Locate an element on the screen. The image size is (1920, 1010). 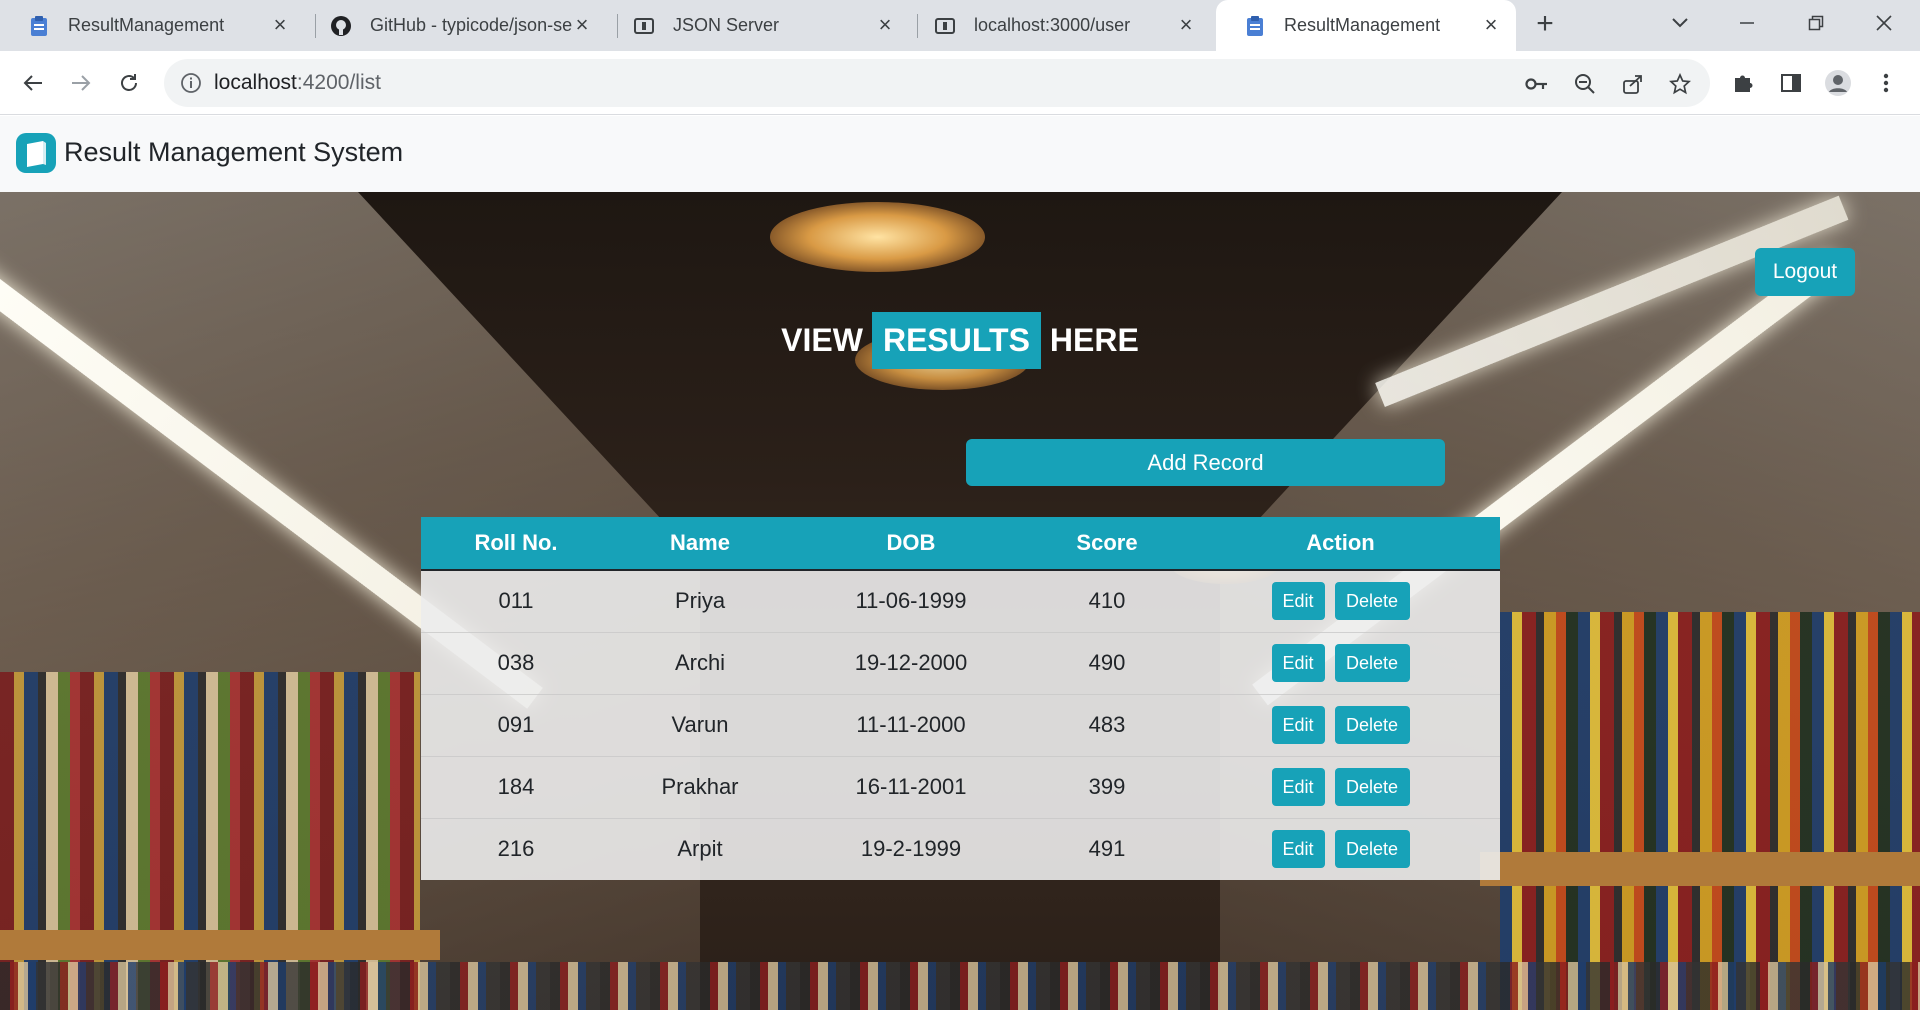
column-header-dob: DOB is located at coordinates (911, 542).